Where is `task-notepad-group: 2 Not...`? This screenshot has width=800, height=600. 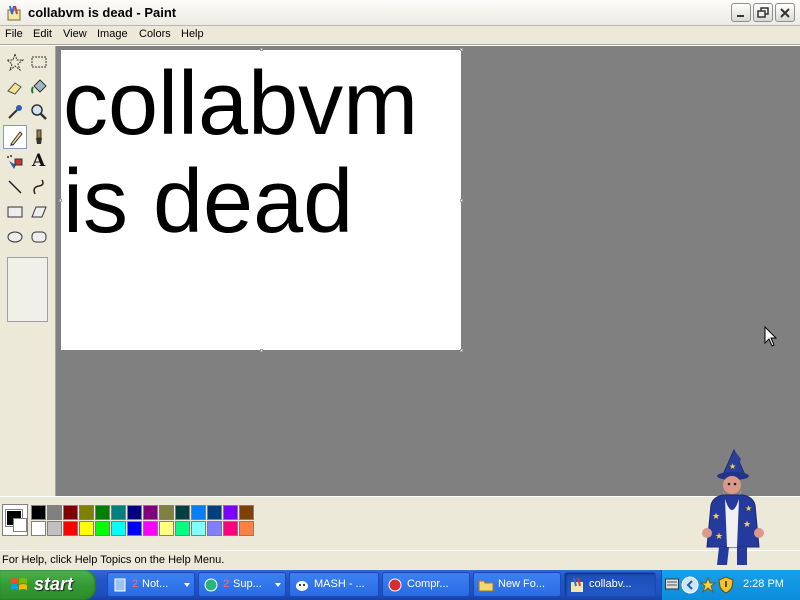 task-notepad-group: 2 Not... is located at coordinates (151, 584).